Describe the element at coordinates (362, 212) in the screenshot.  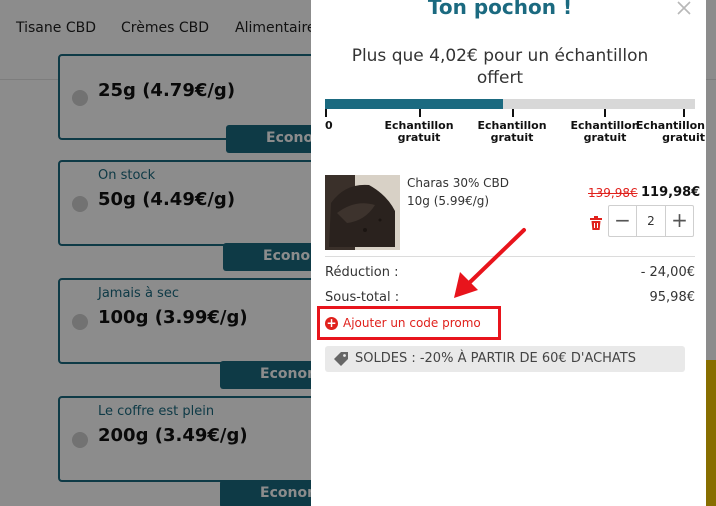
I see `product-image` at that location.